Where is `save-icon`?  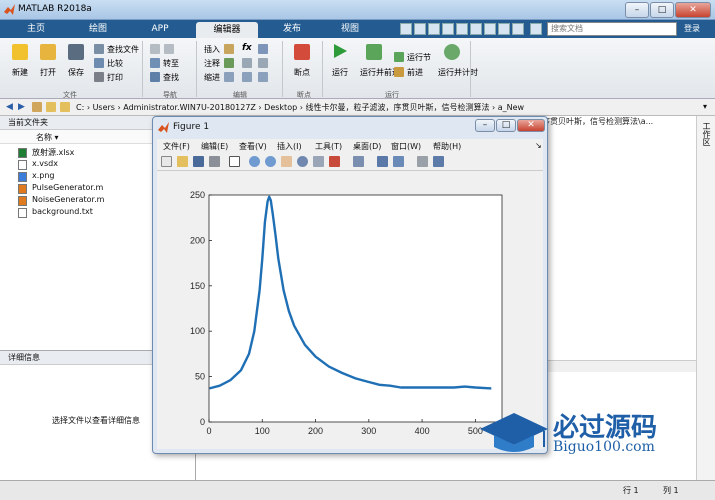
save-icon is located at coordinates (76, 52).